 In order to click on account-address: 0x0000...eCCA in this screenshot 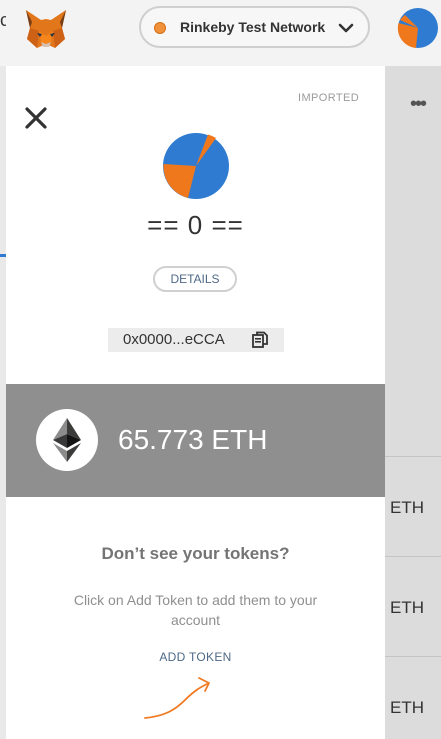, I will do `click(196, 340)`.